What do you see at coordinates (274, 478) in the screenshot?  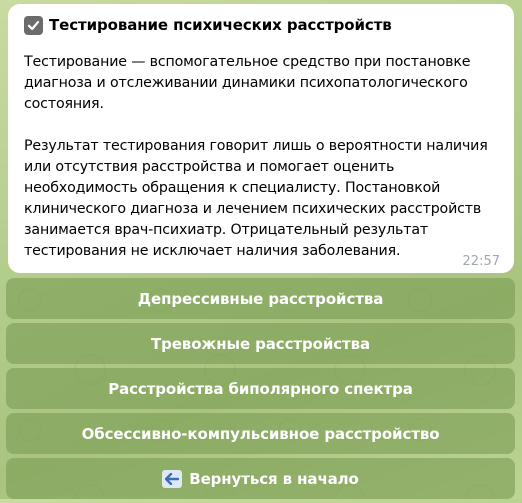 I see `button-label: Вернуться в начало` at bounding box center [274, 478].